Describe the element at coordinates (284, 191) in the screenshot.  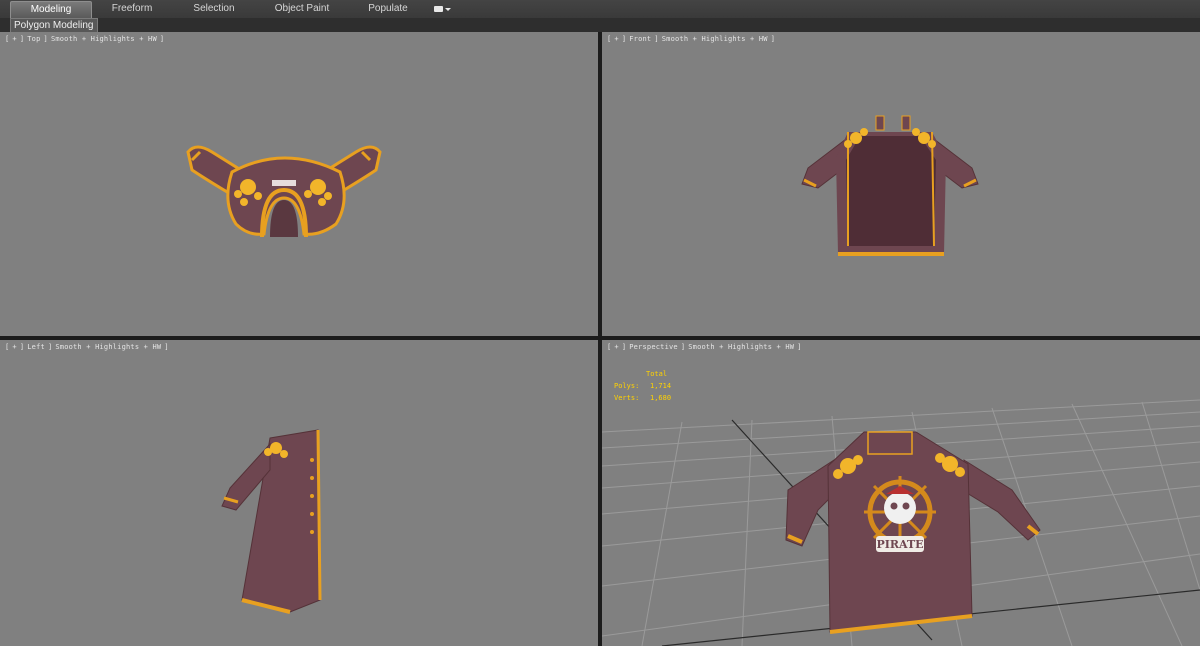
I see `jacket-model-top` at that location.